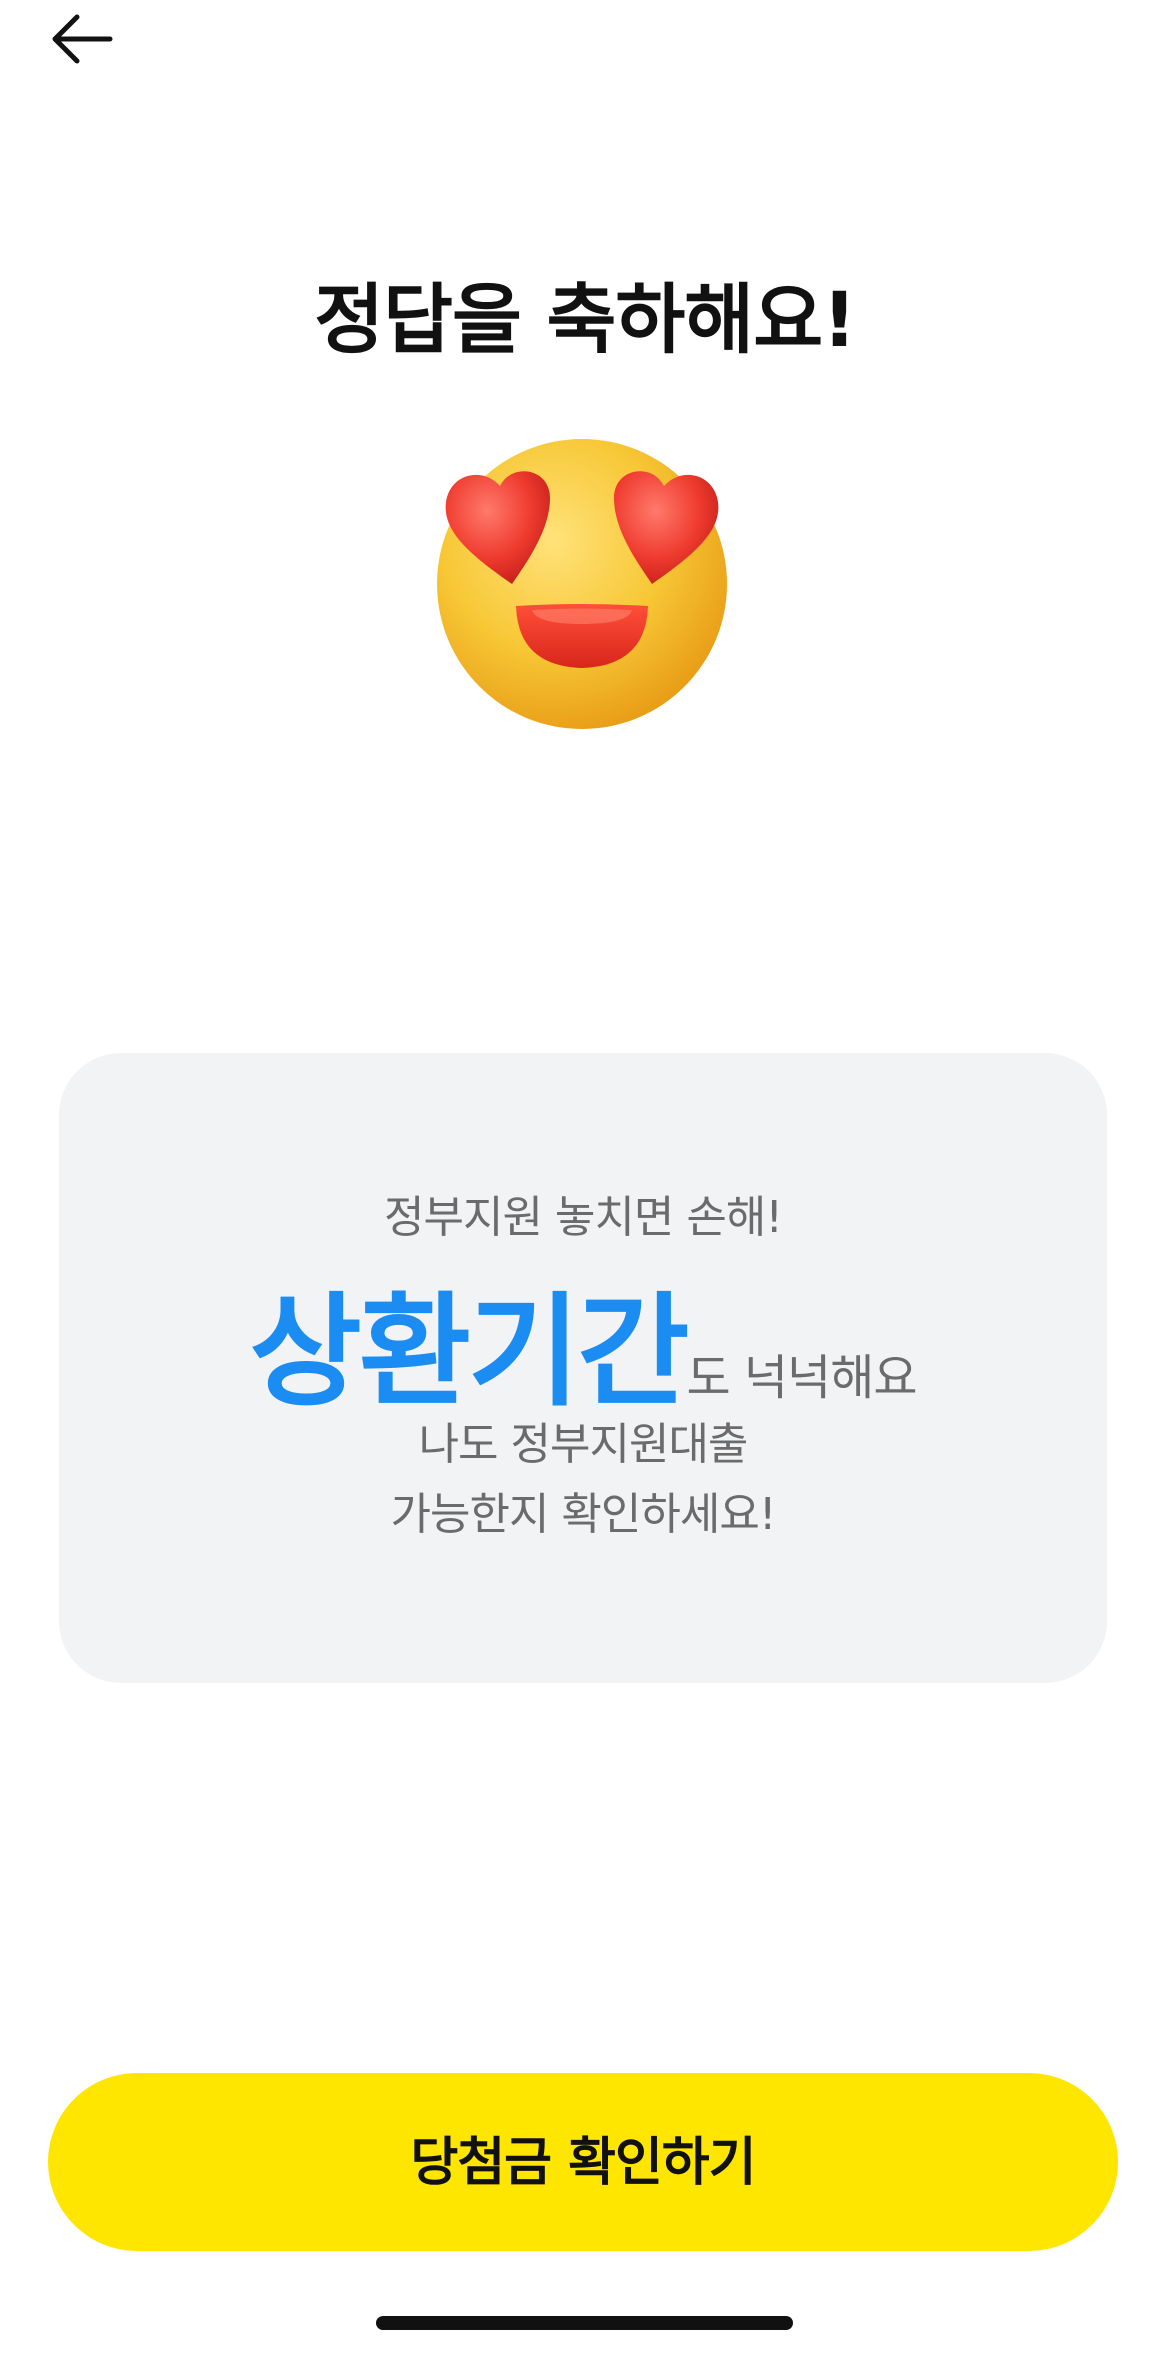 The height and width of the screenshot is (2361, 1170). I want to click on promo-line-4: 가능한지 확인하세요!, so click(583, 1514).